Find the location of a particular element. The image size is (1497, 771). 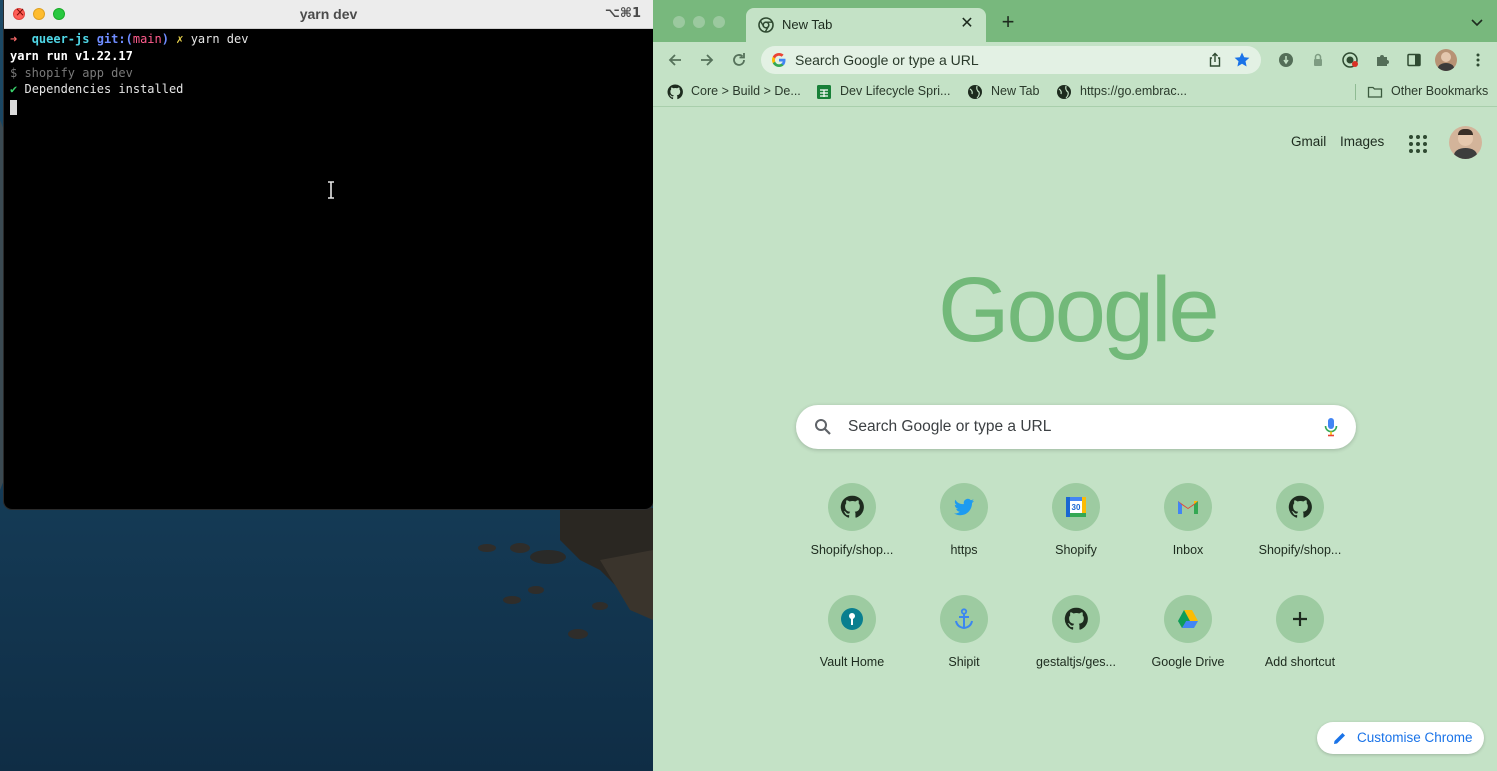

deps-text: Dependencies installed is located at coordinates (104, 89).